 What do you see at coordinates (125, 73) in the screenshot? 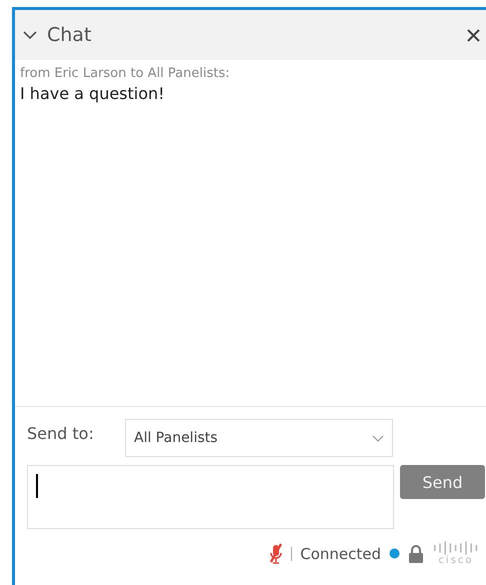
I see `message-sender: from Eric Larson to All Panelists:` at bounding box center [125, 73].